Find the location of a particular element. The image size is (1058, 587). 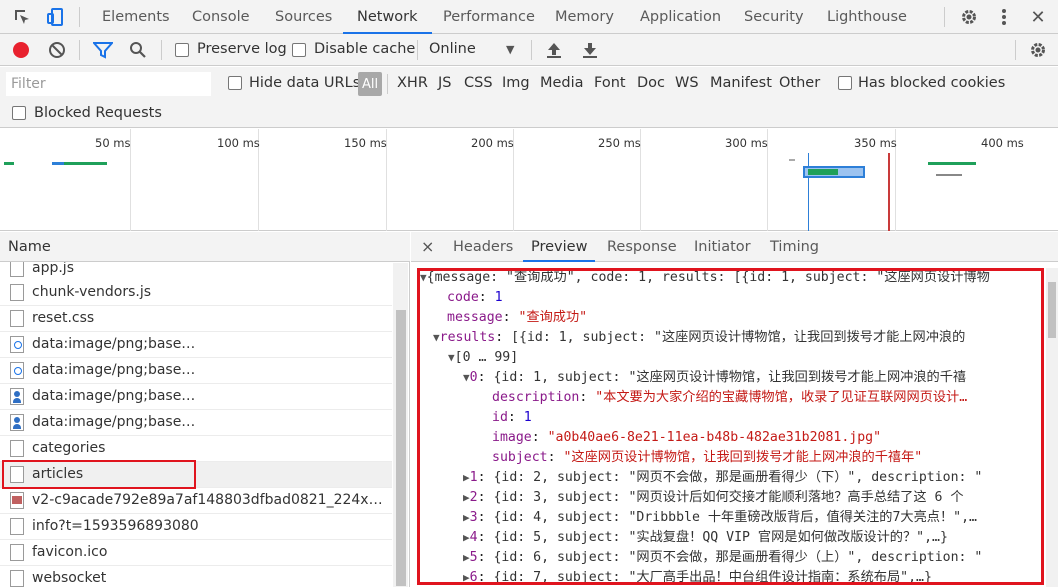

clear-icon is located at coordinates (57, 50).